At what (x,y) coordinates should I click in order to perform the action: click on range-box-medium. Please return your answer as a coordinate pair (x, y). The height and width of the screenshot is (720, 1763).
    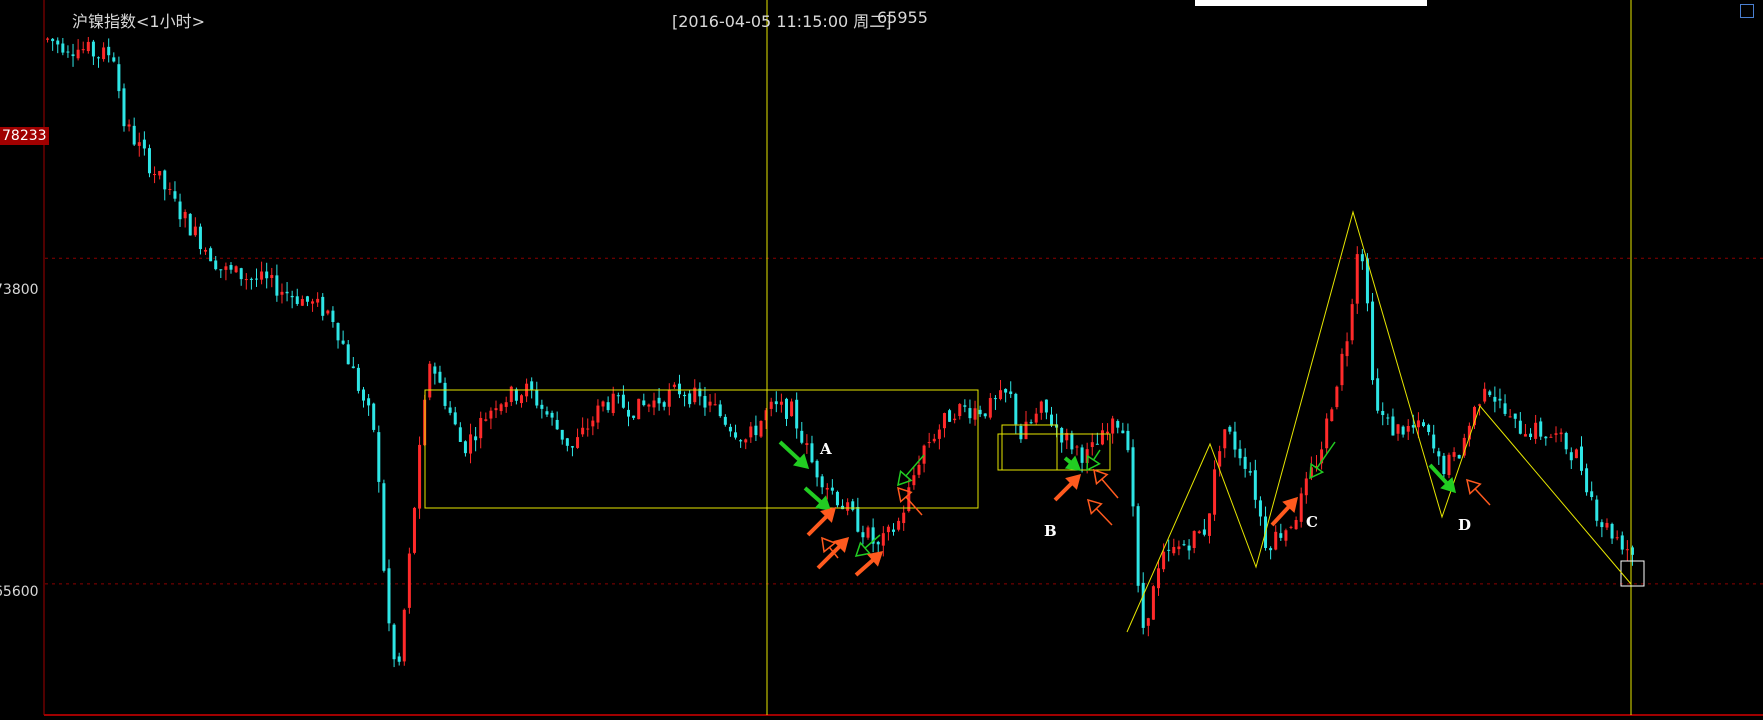
    Looking at the image, I should click on (1054, 452).